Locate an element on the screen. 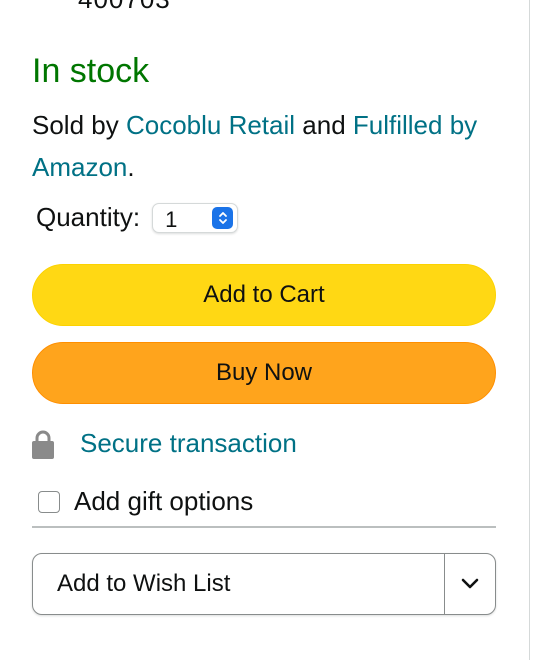  sold-by-suffix: . is located at coordinates (131, 167).